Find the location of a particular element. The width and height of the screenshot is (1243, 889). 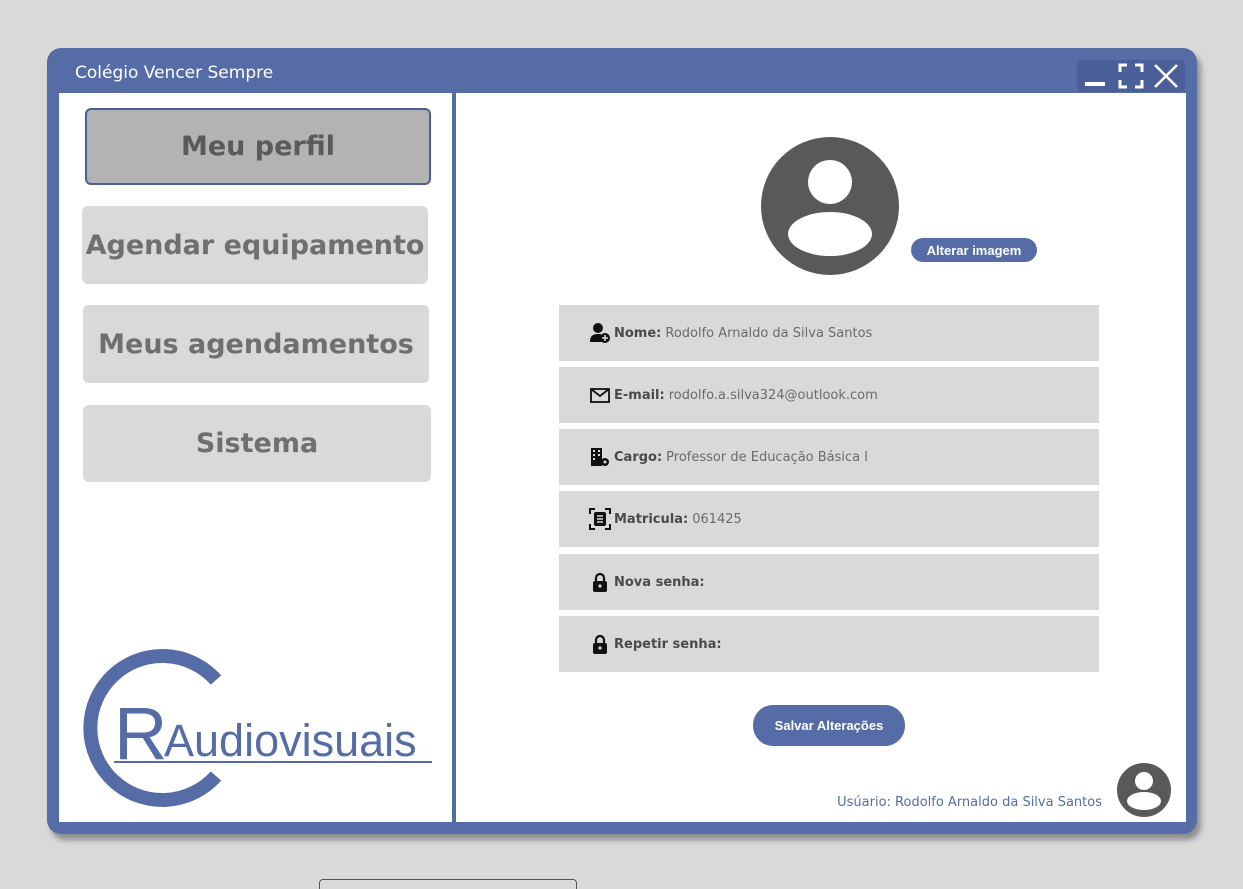

field-nome: Nome: Rodolfo Arnaldo da Silva Santos is located at coordinates (829, 333).